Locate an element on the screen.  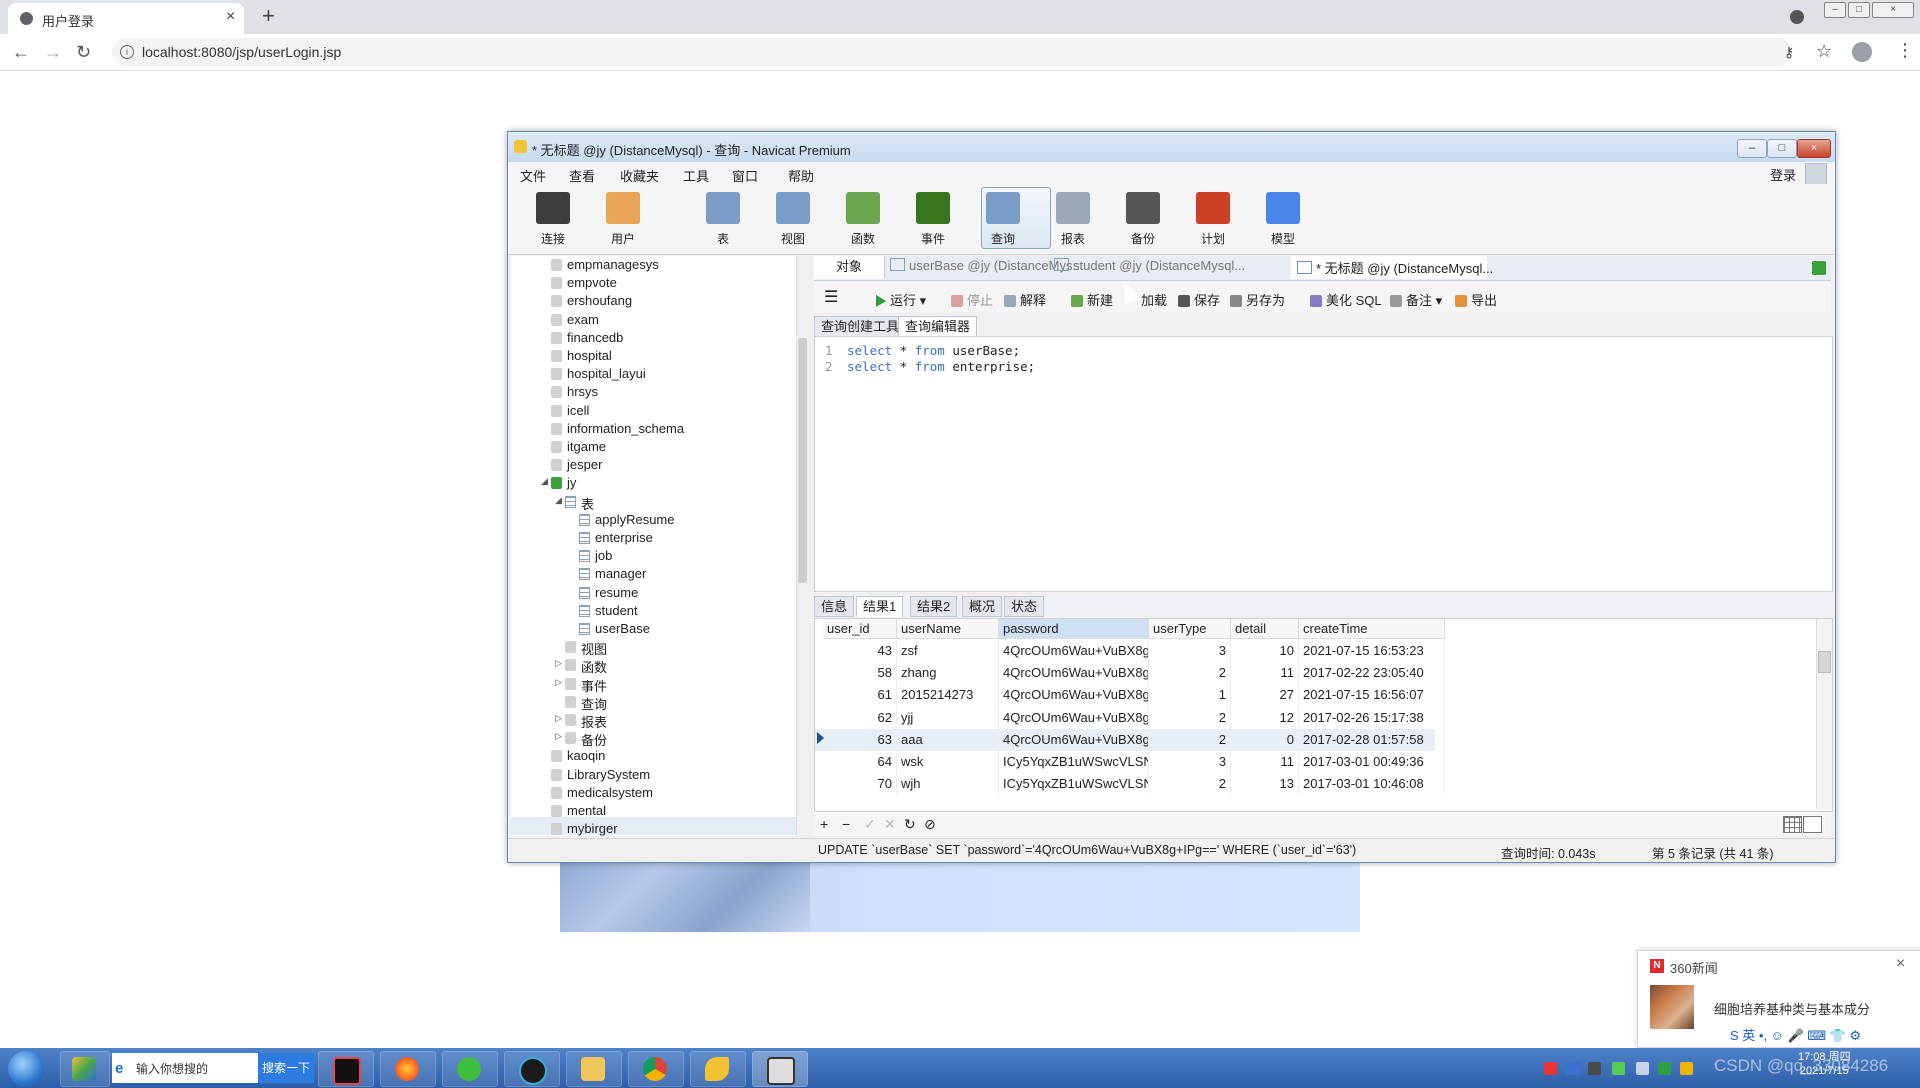
new-query-button: 新建 is located at coordinates (1092, 299).